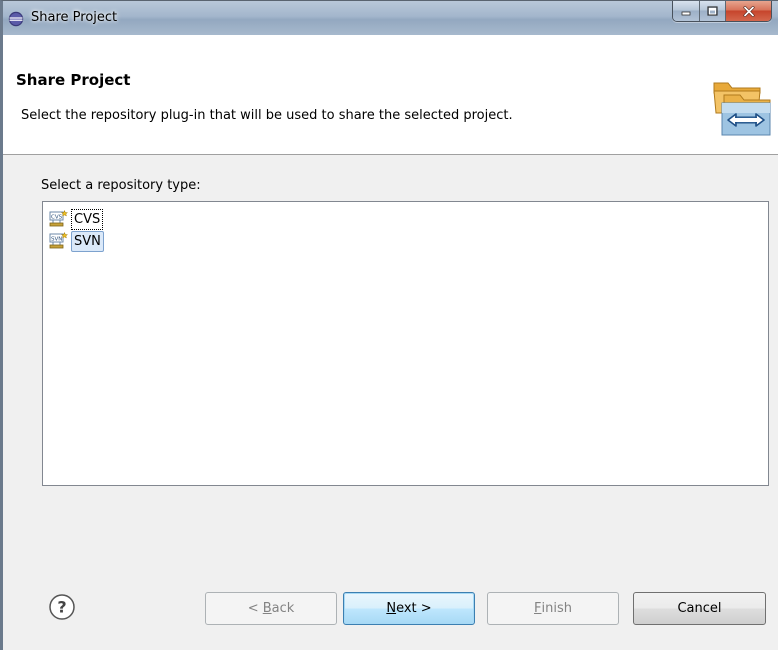  I want to click on next-label-mnemonic: N, so click(391, 608).